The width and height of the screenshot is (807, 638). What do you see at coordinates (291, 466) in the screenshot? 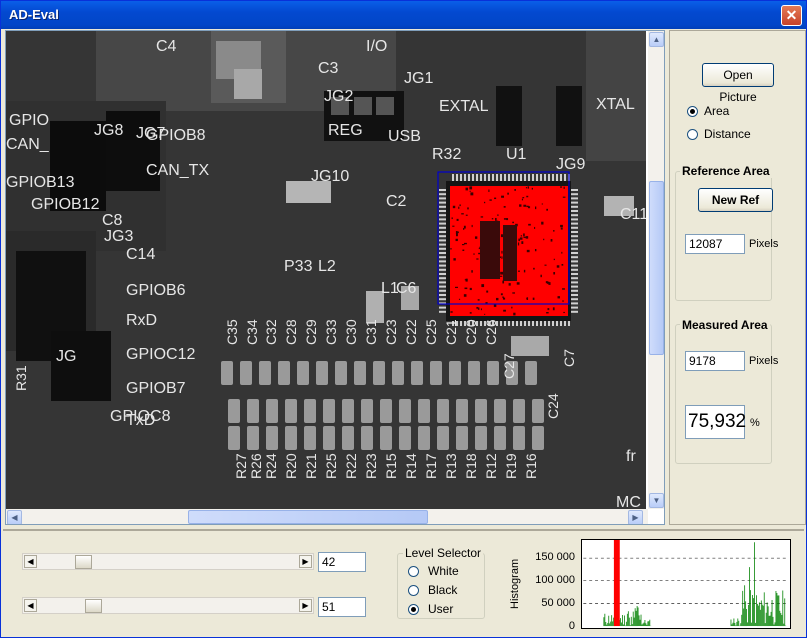
I see `pcb-silkscreen-label: R20` at bounding box center [291, 466].